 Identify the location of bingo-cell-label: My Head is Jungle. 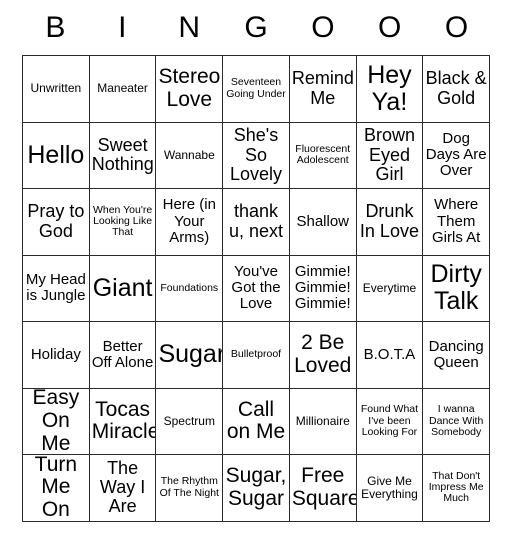
(55, 288).